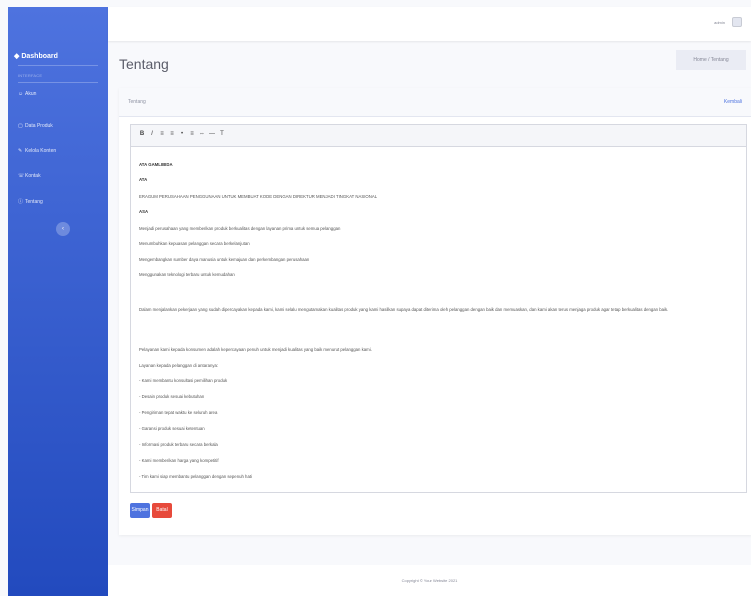  Describe the element at coordinates (162, 134) in the screenshot. I see `list-icon: ≡` at that location.